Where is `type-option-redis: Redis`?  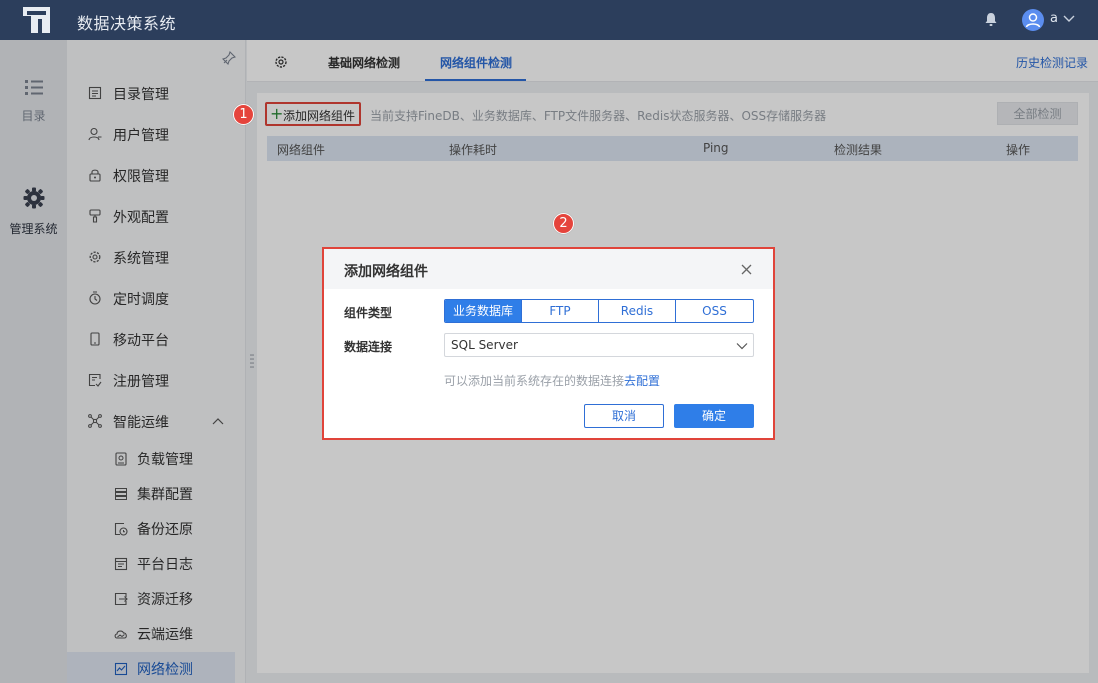
type-option-redis: Redis is located at coordinates (637, 311).